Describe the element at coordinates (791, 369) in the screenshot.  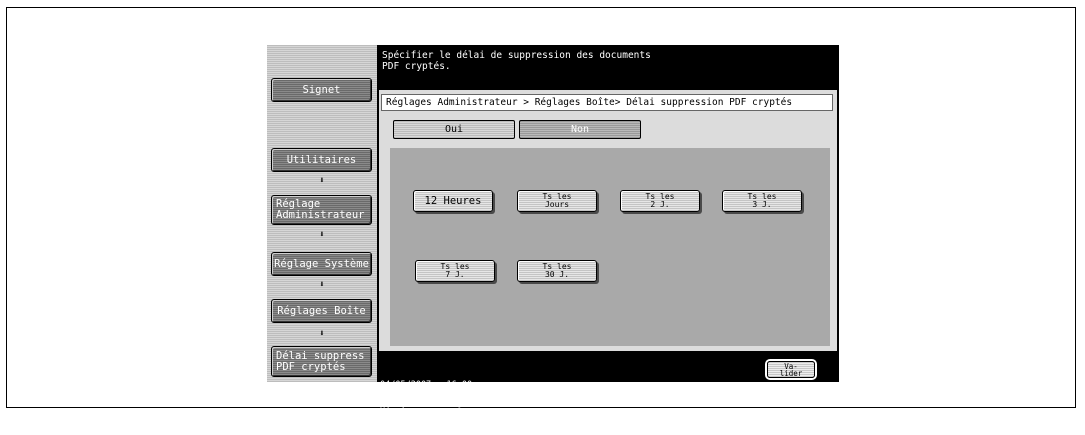
I see `valider-button: Va- lider` at that location.